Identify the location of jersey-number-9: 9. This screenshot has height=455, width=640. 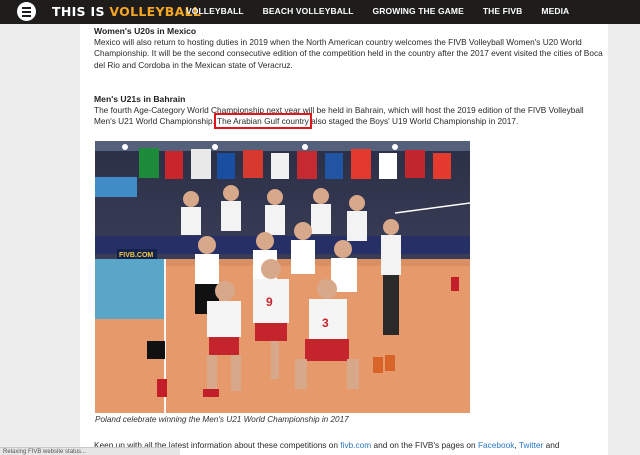
(269, 302).